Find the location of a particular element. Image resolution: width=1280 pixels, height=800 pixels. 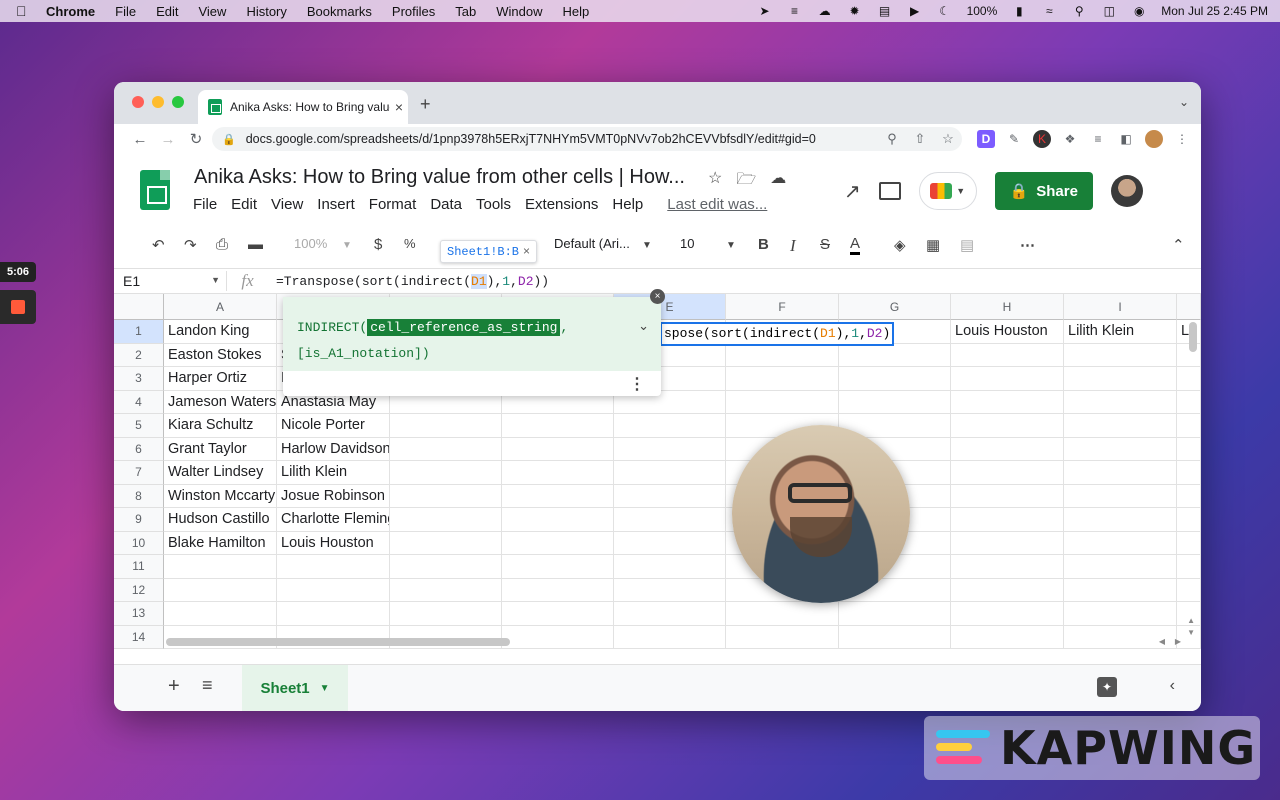

column-header-a: A is located at coordinates (220, 307).